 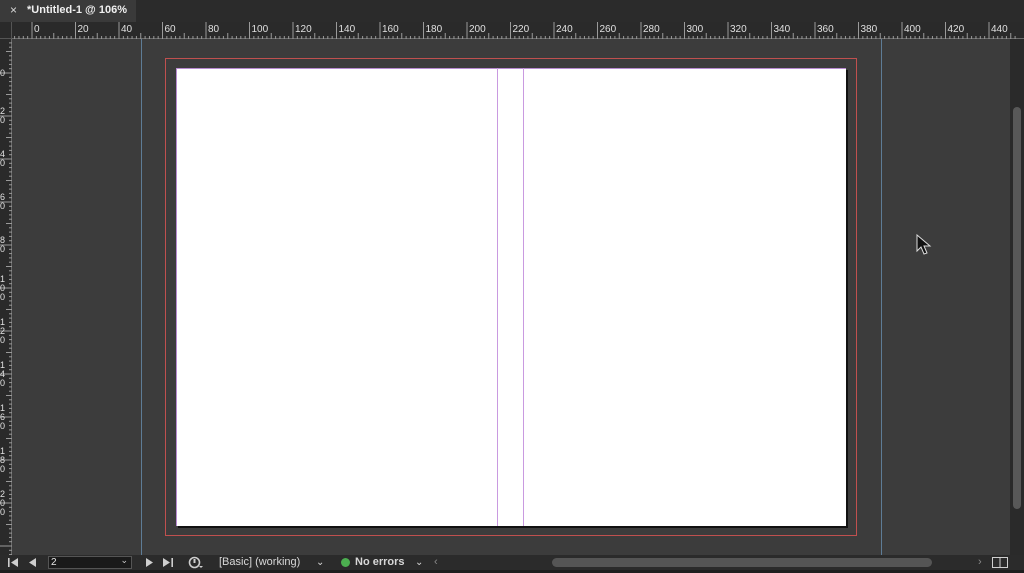 What do you see at coordinates (782, 29) in the screenshot?
I see `horizontal-ruler-label: 340` at bounding box center [782, 29].